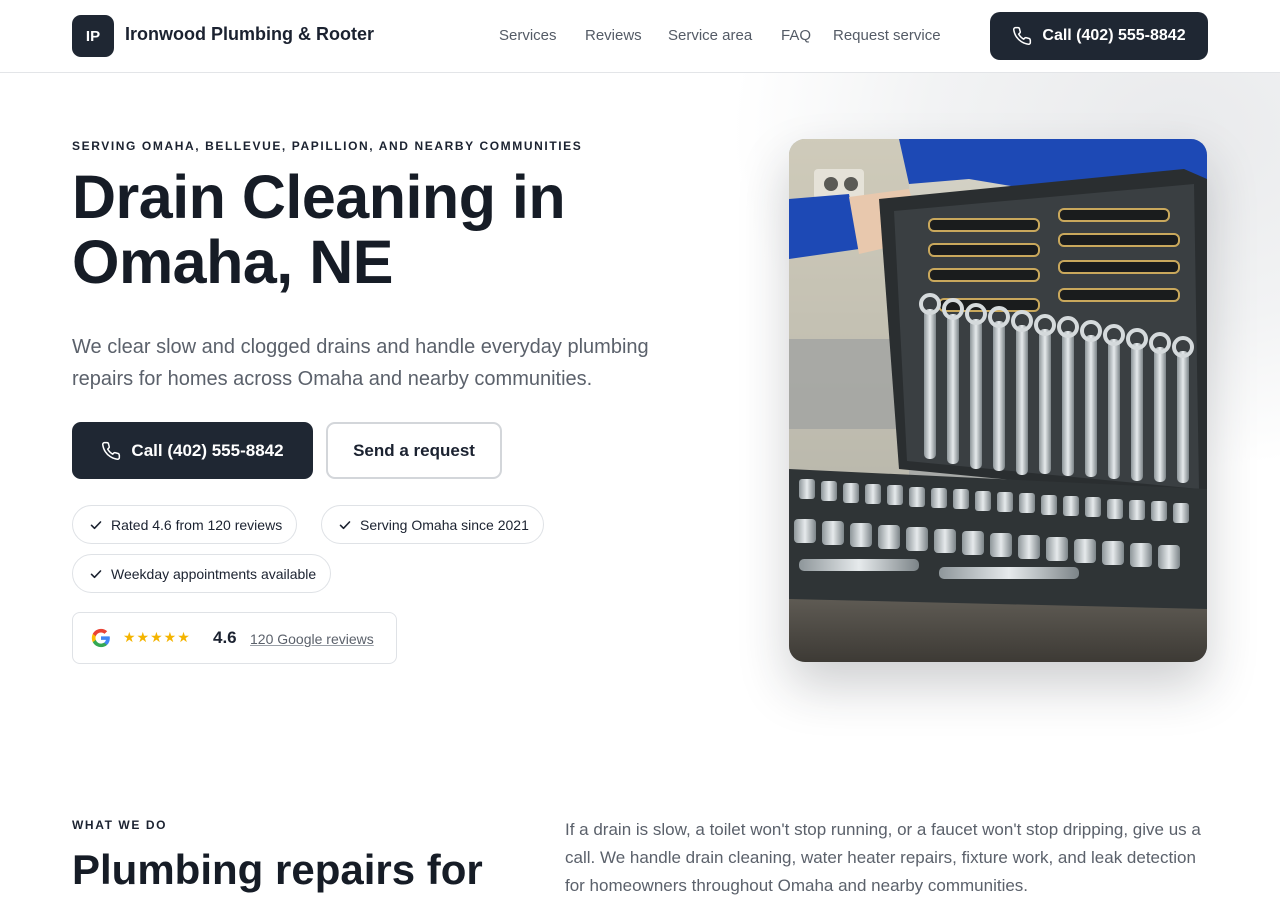  Describe the element at coordinates (613, 35) in the screenshot. I see `nav-link-reviews: Reviews` at that location.